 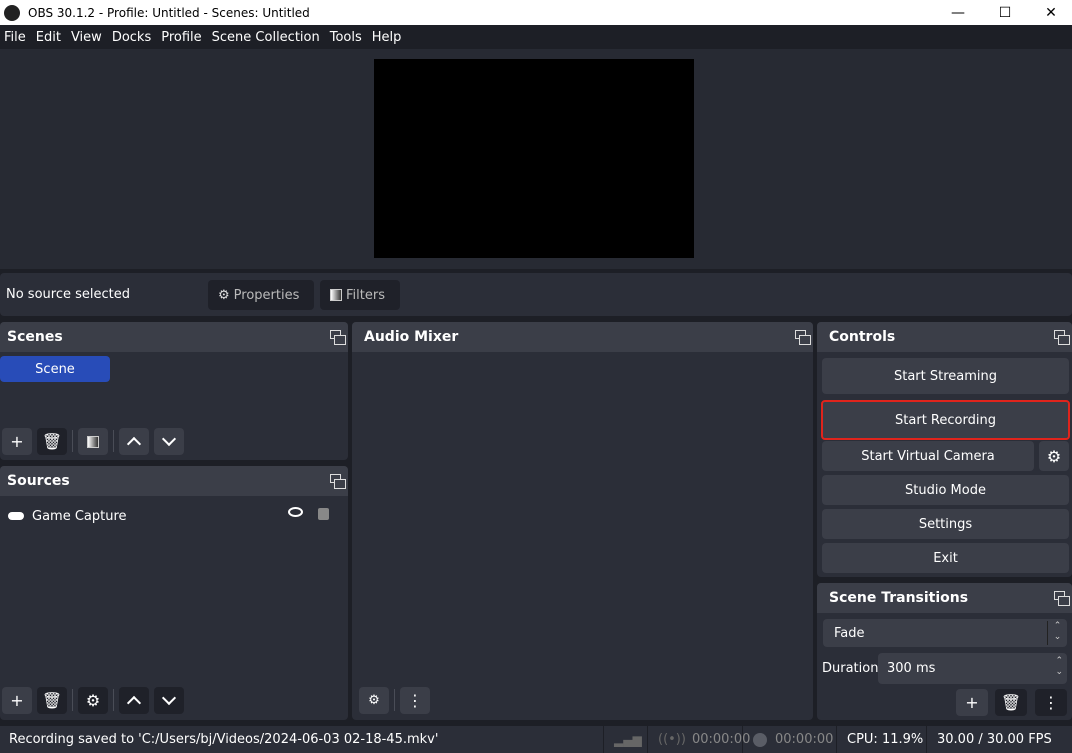 I want to click on duration-label: Duration, so click(x=850, y=668).